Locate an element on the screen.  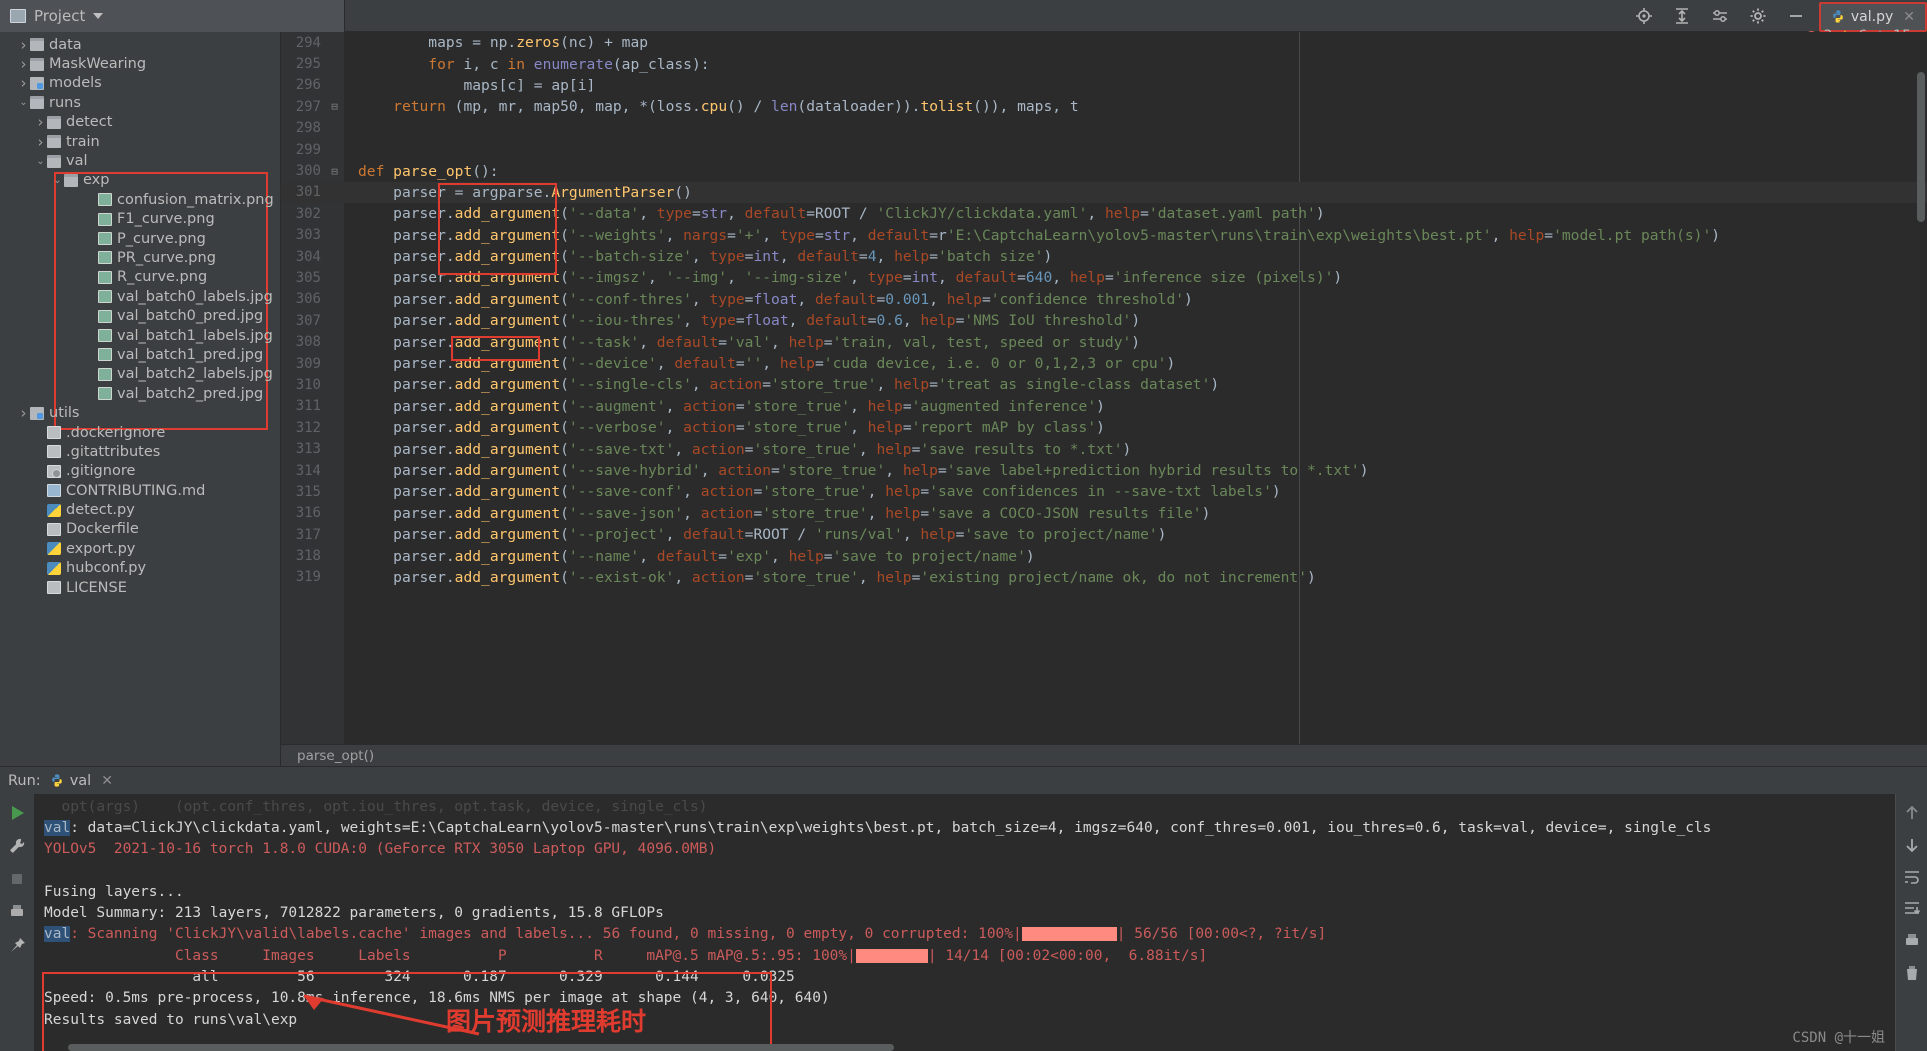
tree-item-export-py: export.py is located at coordinates (140, 548).